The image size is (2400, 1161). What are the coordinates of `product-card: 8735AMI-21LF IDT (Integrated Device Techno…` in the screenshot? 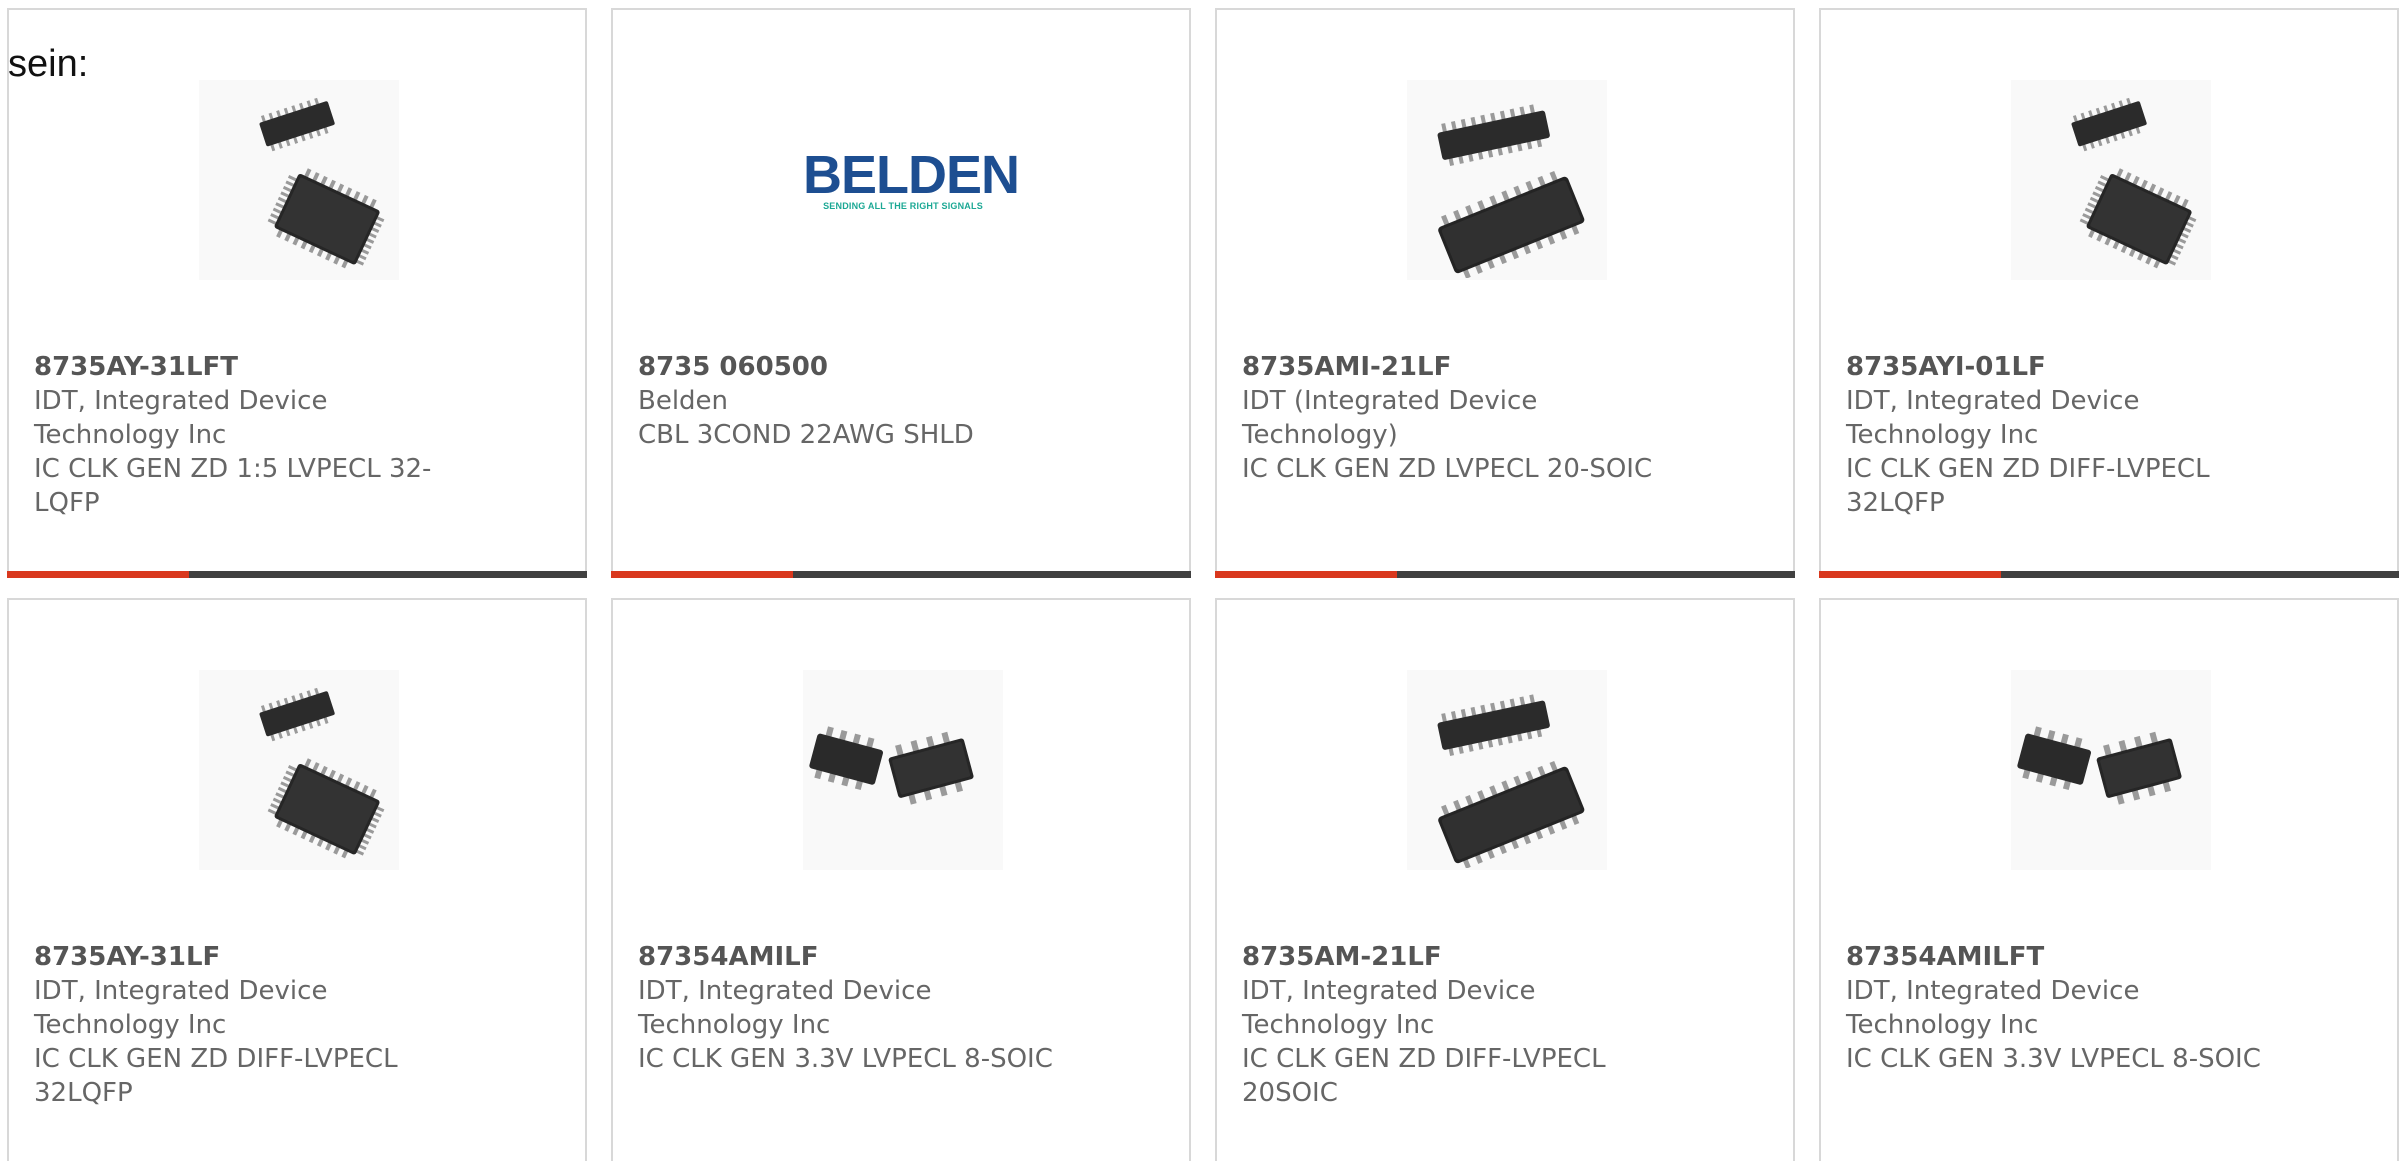 It's located at (1505, 293).